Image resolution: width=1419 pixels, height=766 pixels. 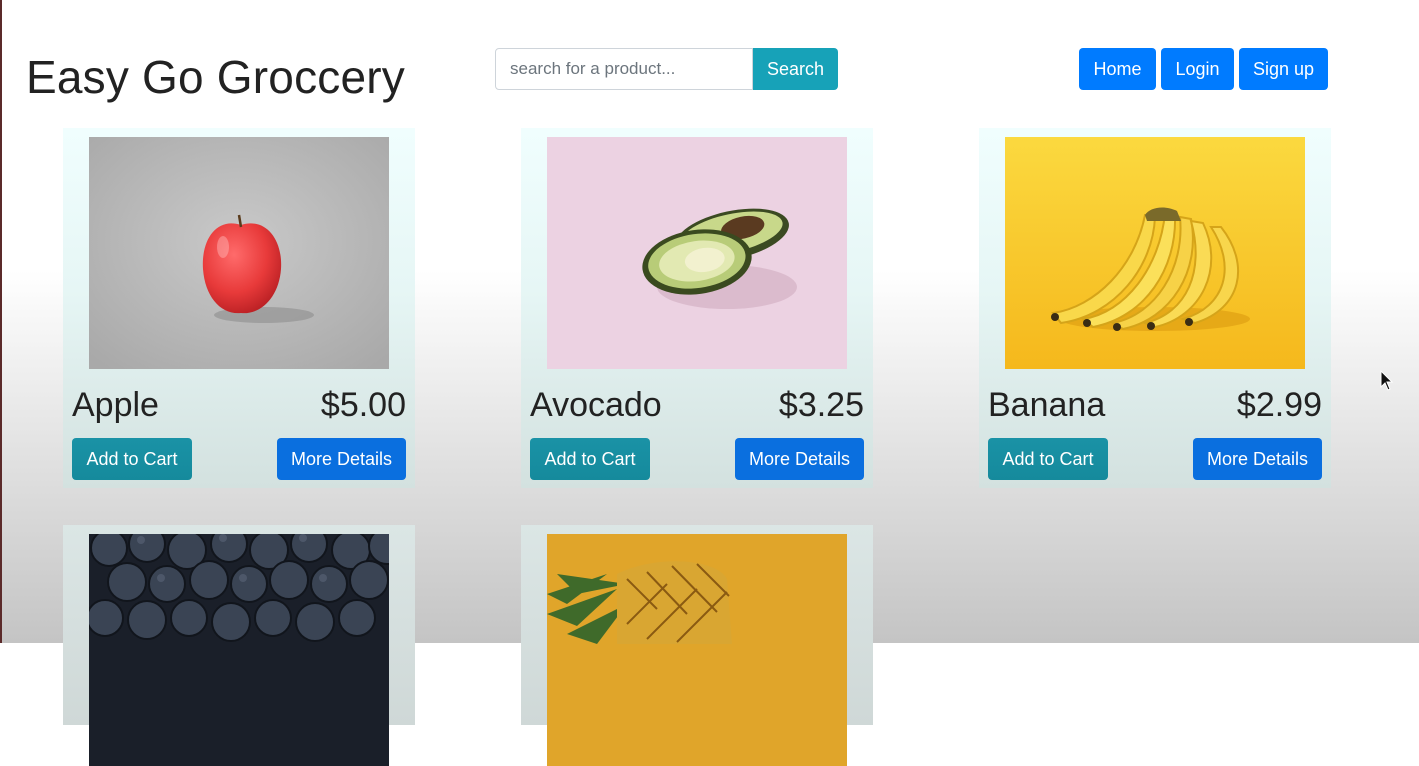 I want to click on product-card-apple: Apple $5.00 Add to Cart More Details, so click(x=239, y=308).